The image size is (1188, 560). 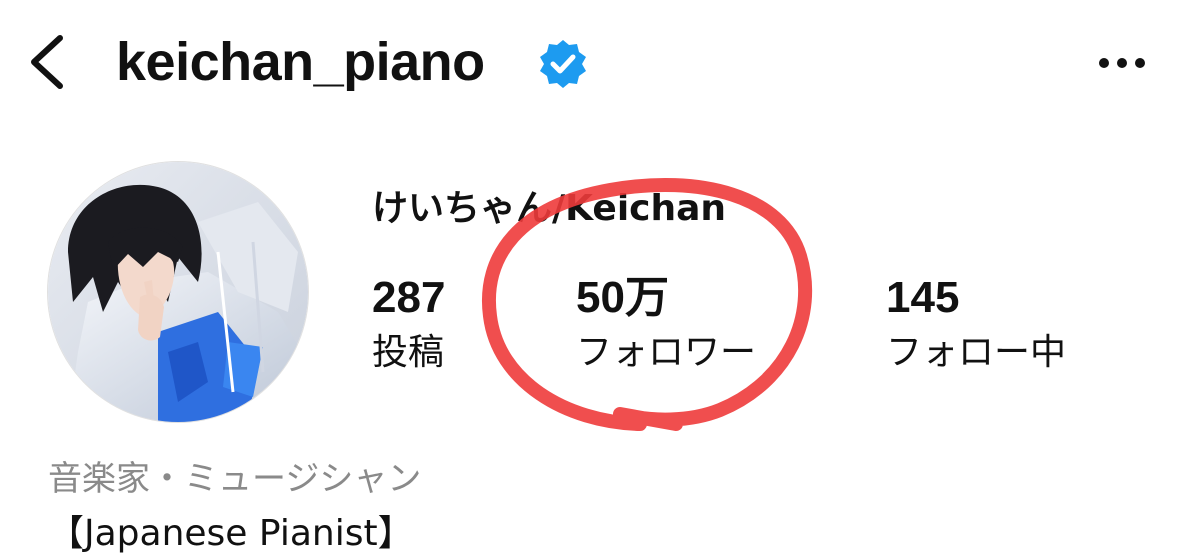 What do you see at coordinates (976, 324) in the screenshot?
I see `following-stat: 145 フォロー中` at bounding box center [976, 324].